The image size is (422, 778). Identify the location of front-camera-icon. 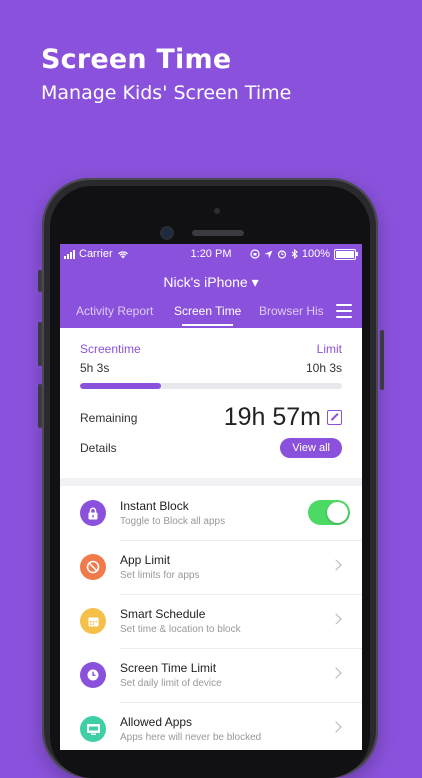
(167, 233).